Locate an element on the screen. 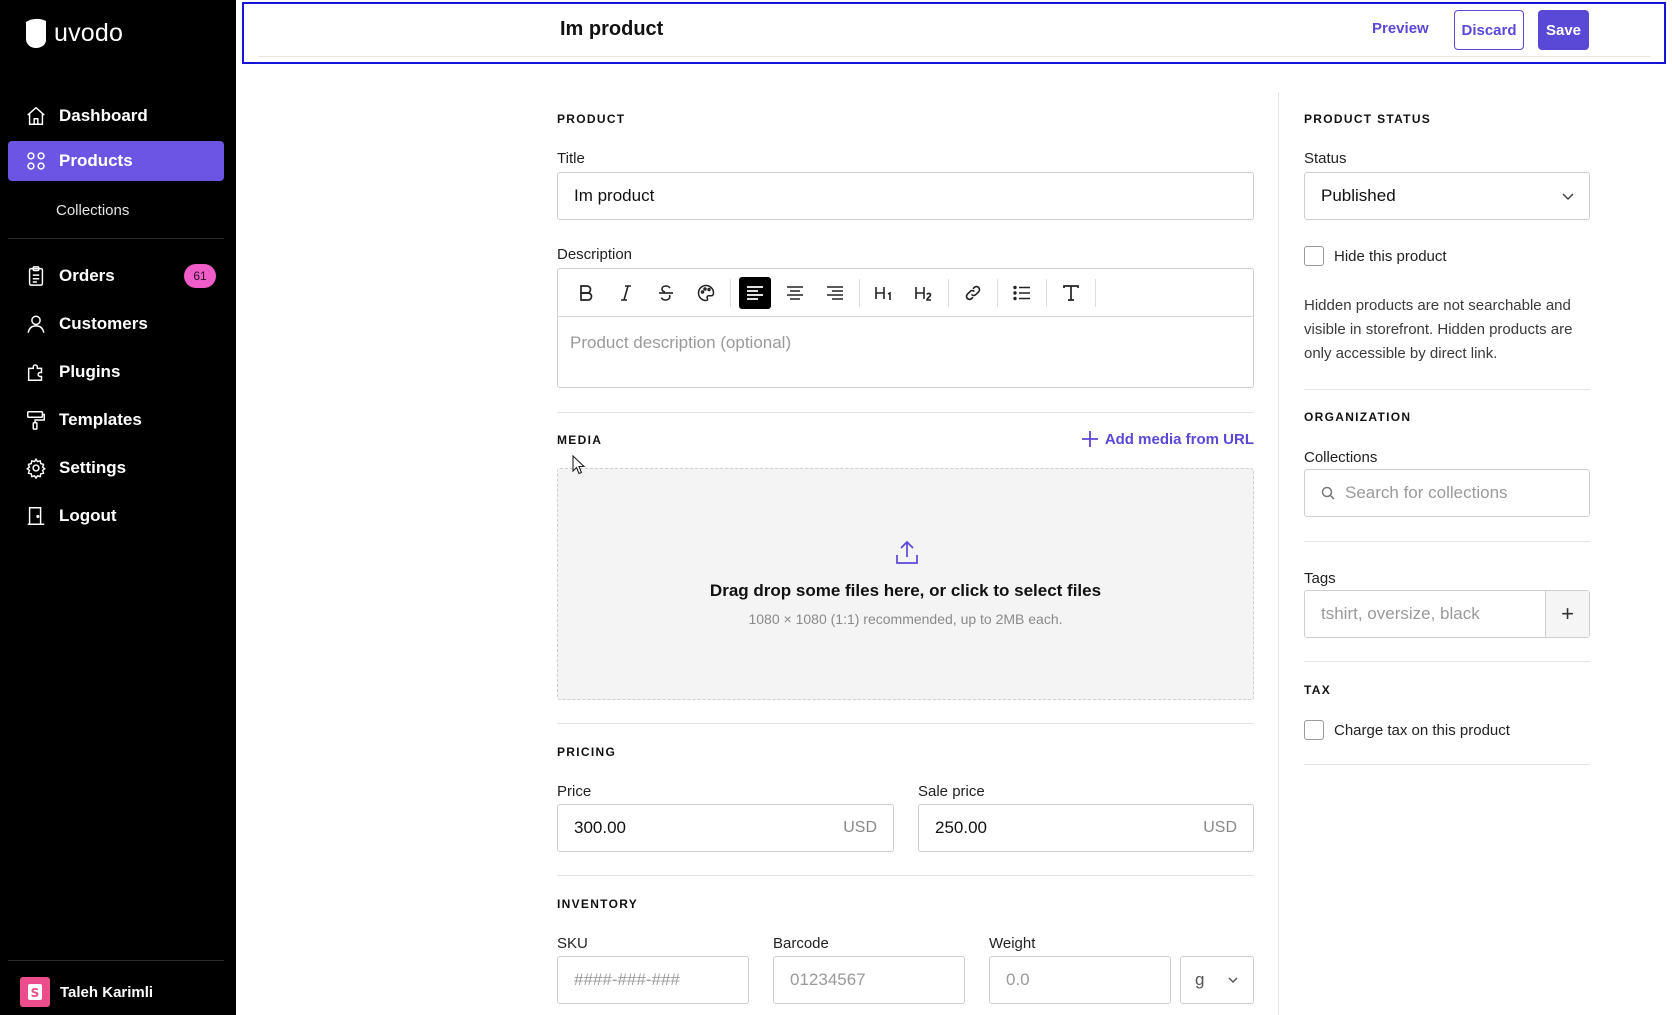 The width and height of the screenshot is (1672, 1015). sidebar-item-templates: Templates is located at coordinates (116, 420).